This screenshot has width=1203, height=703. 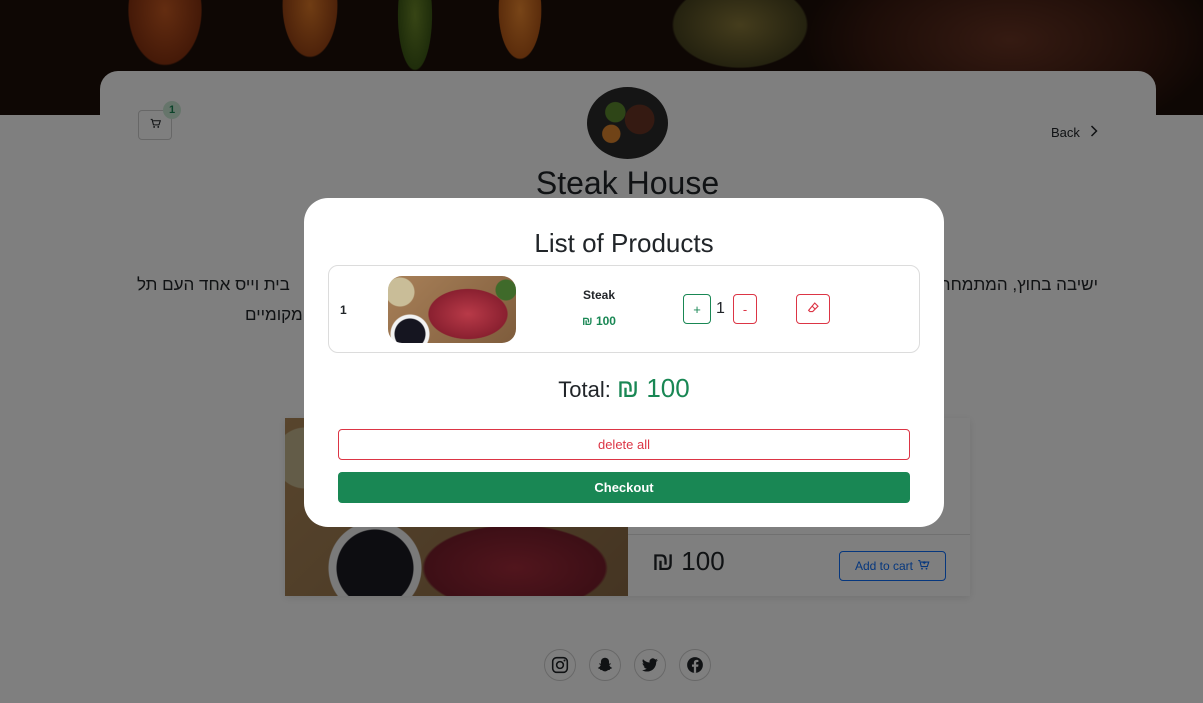 I want to click on cart-total: Total: ₪ 100, so click(x=624, y=388).